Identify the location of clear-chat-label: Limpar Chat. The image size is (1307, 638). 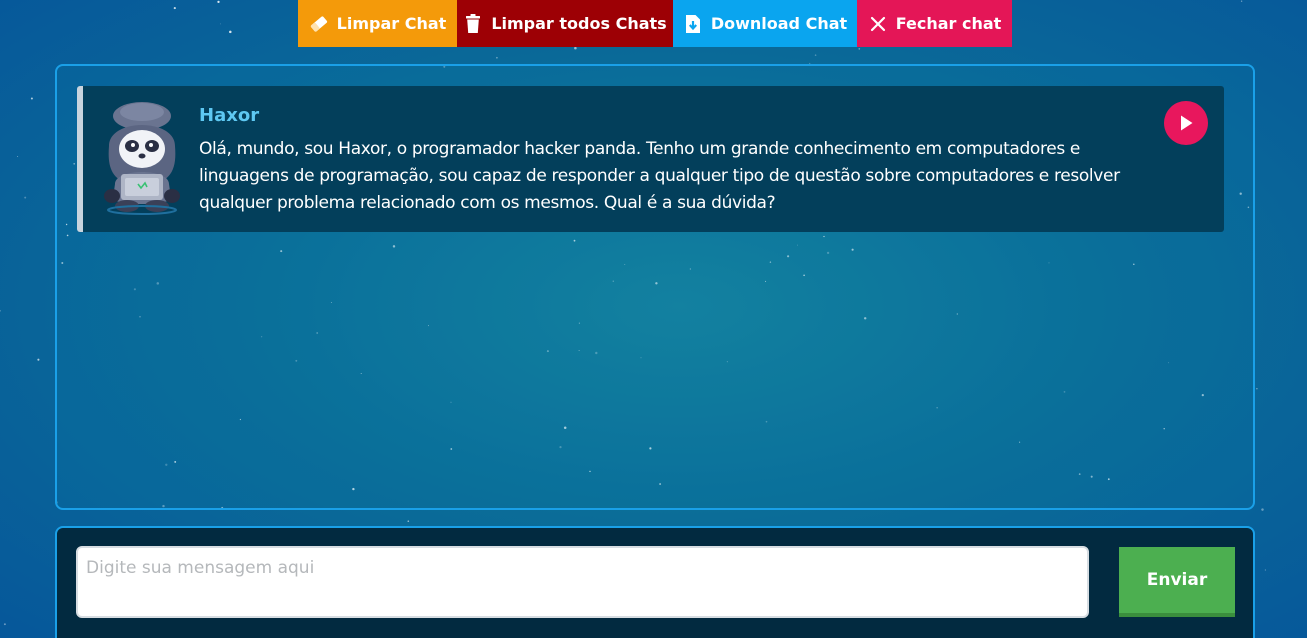
(391, 23).